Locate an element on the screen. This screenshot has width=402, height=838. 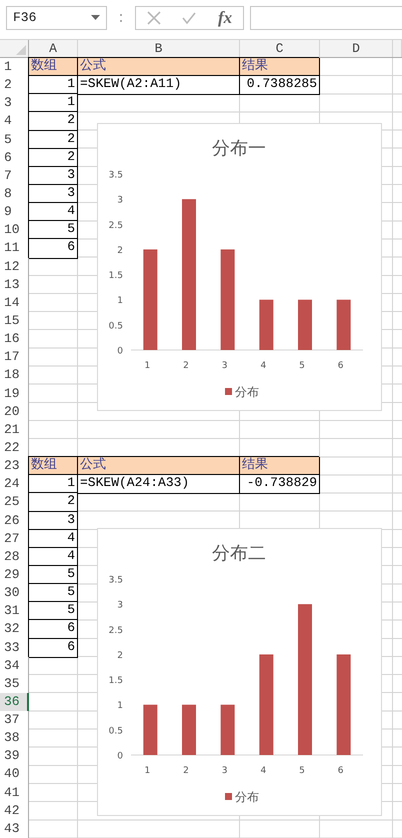
row-header: 40 is located at coordinates (14, 775).